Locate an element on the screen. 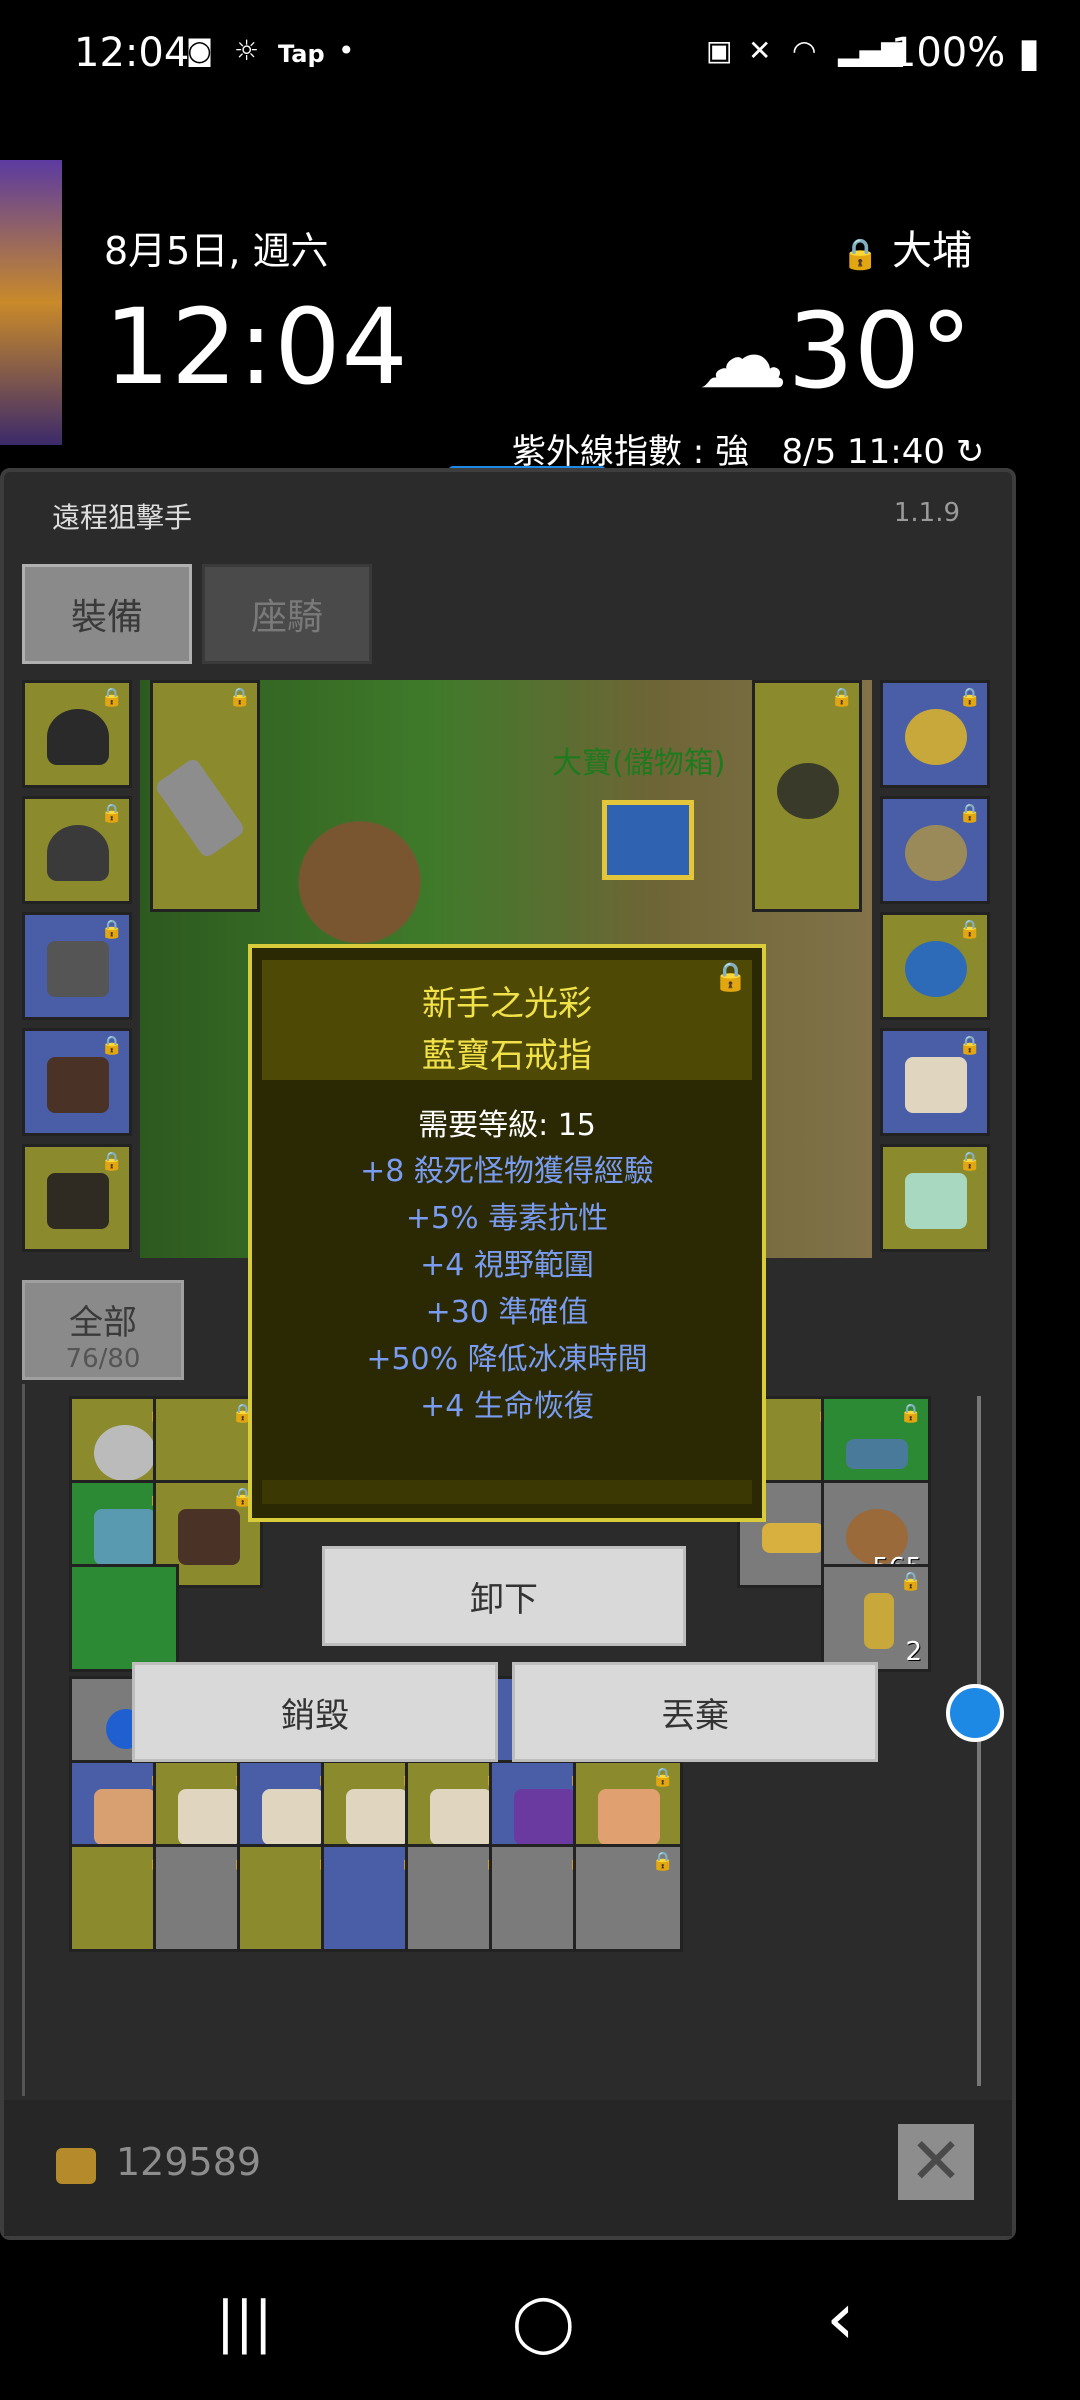 The image size is (1080, 2400). recent-apps-icon: ||| is located at coordinates (244, 2322).